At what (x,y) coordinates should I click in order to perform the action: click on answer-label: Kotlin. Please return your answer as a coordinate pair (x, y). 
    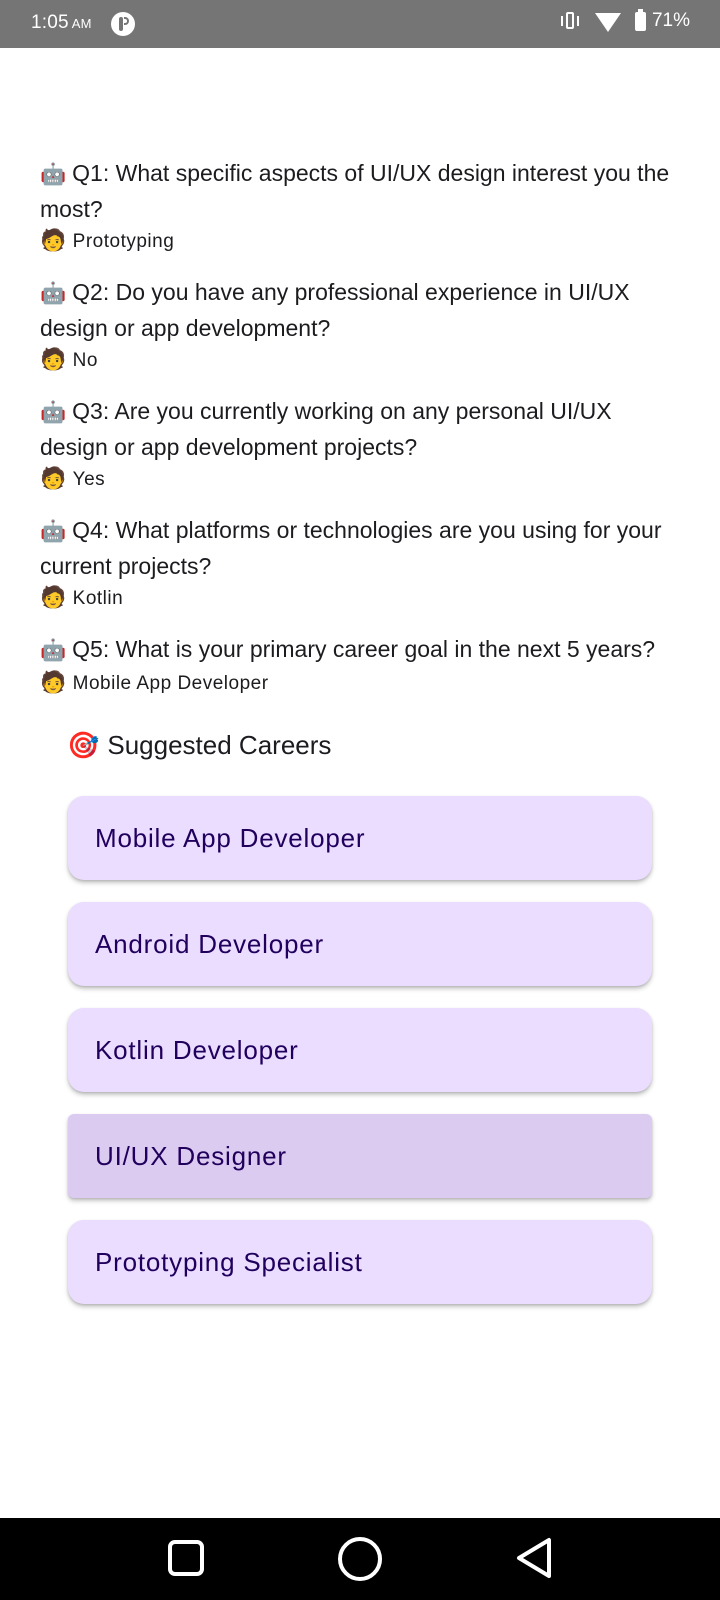
    Looking at the image, I should click on (98, 598).